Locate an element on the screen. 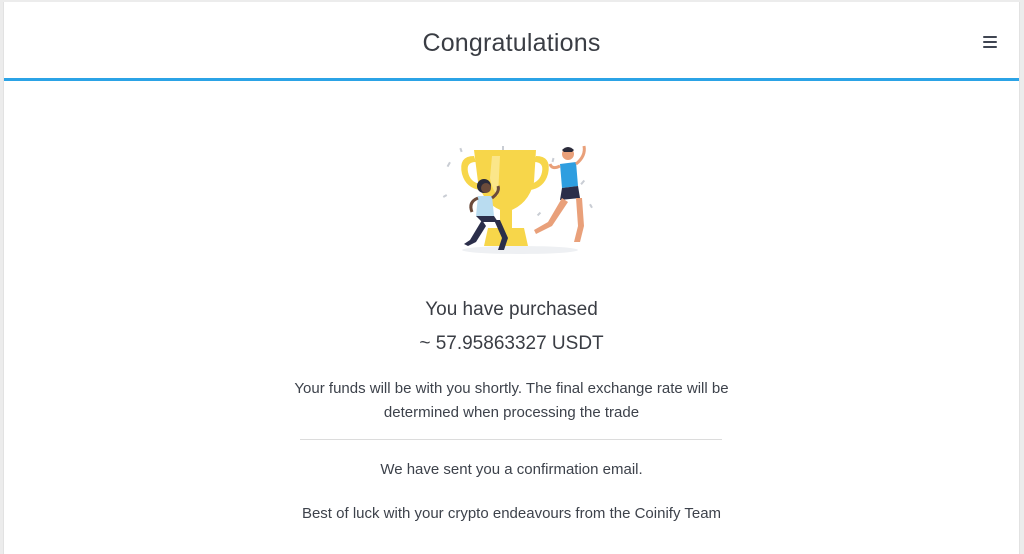  page-title: Congratulations is located at coordinates (511, 43).